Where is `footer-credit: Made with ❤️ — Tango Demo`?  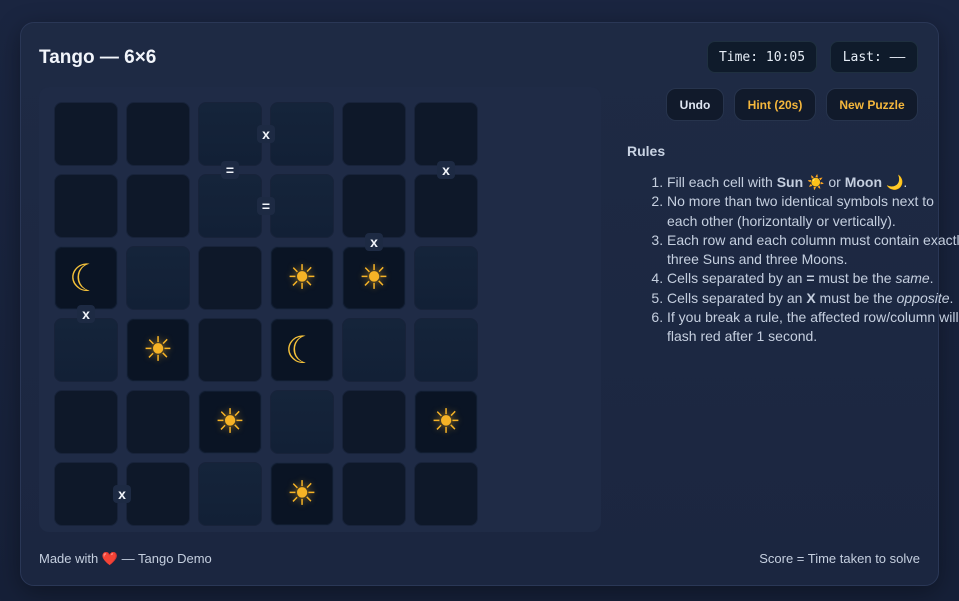 footer-credit: Made with ❤️ — Tango Demo is located at coordinates (125, 558).